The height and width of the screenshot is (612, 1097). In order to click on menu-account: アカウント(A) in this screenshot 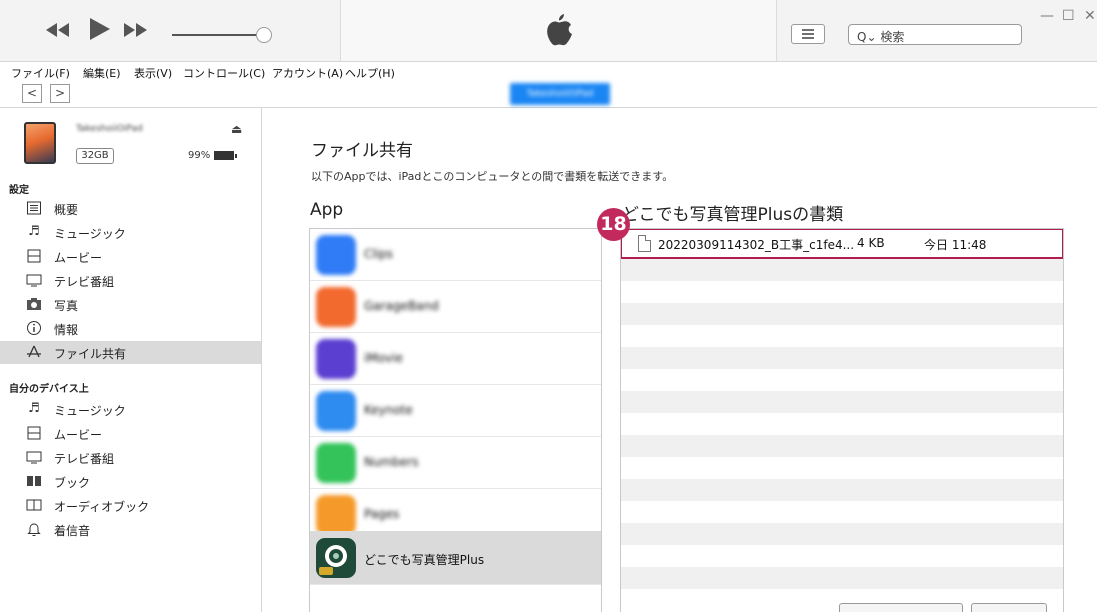, I will do `click(307, 73)`.